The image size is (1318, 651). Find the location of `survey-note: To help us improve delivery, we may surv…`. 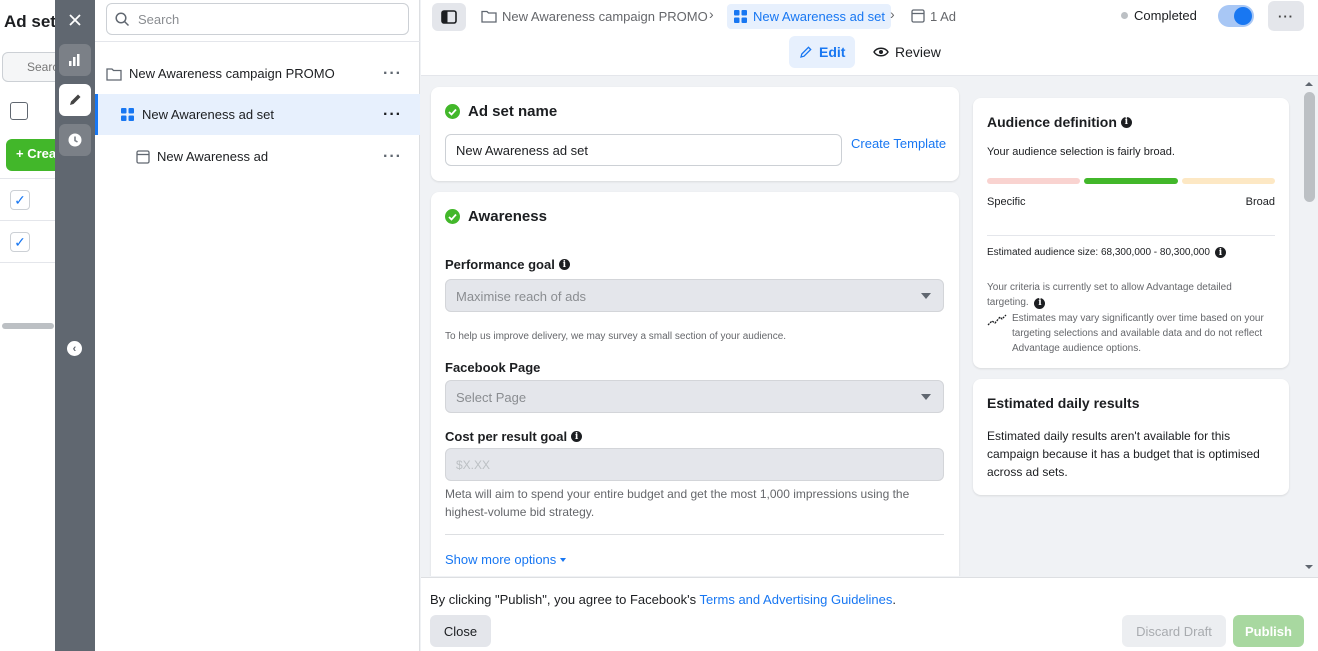

survey-note: To help us improve delivery, we may surv… is located at coordinates (616, 336).